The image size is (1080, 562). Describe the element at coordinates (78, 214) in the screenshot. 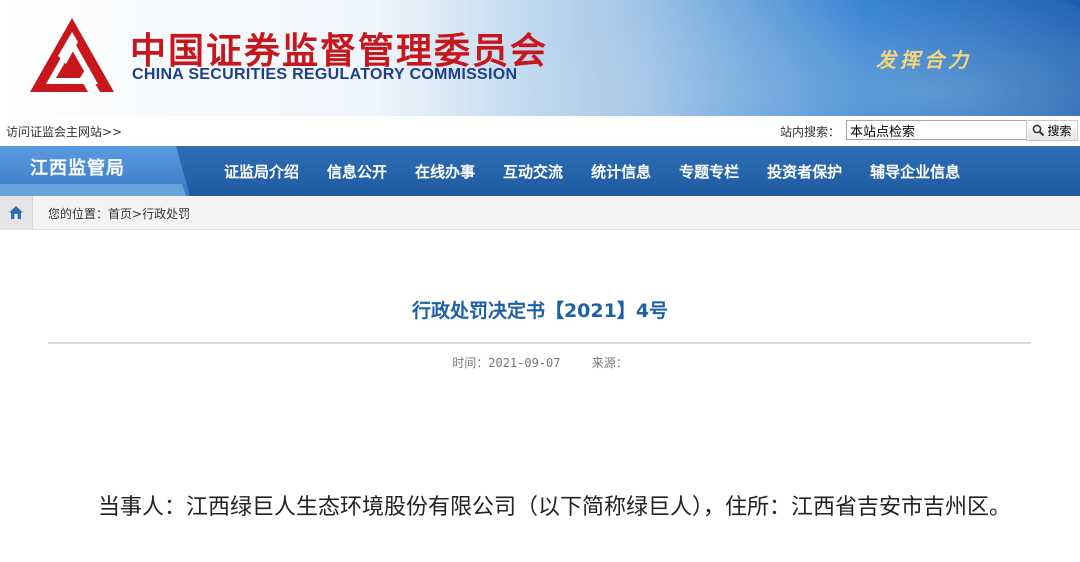

I see `breadcrumb-prefix: 您的位置：` at that location.